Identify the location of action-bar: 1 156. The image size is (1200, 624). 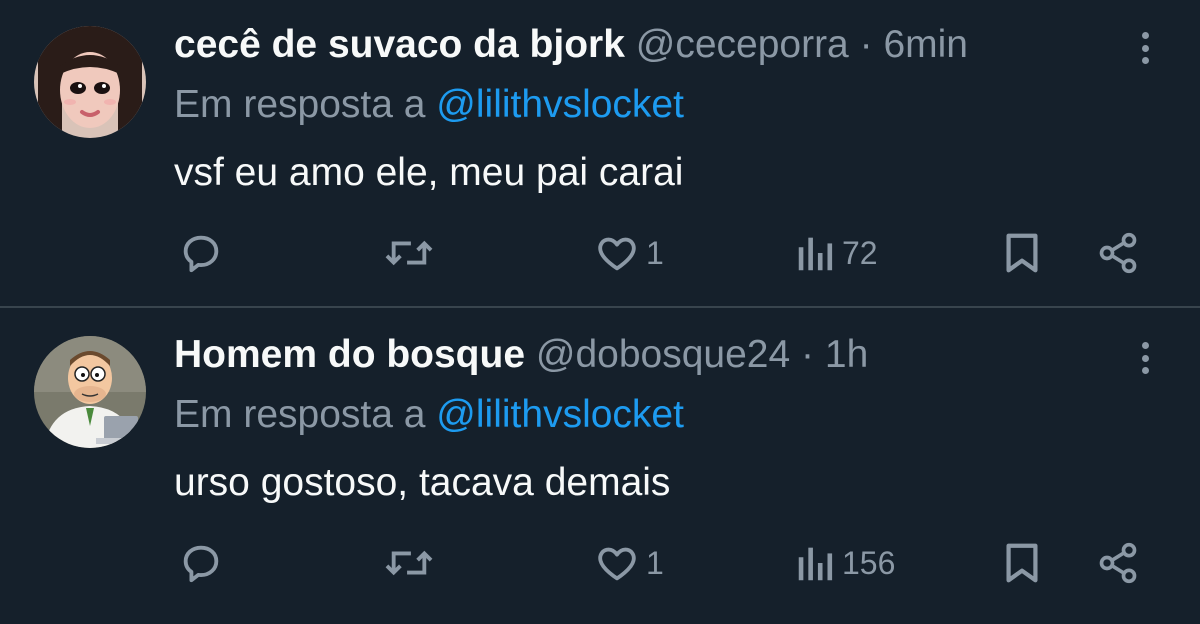
(600, 563).